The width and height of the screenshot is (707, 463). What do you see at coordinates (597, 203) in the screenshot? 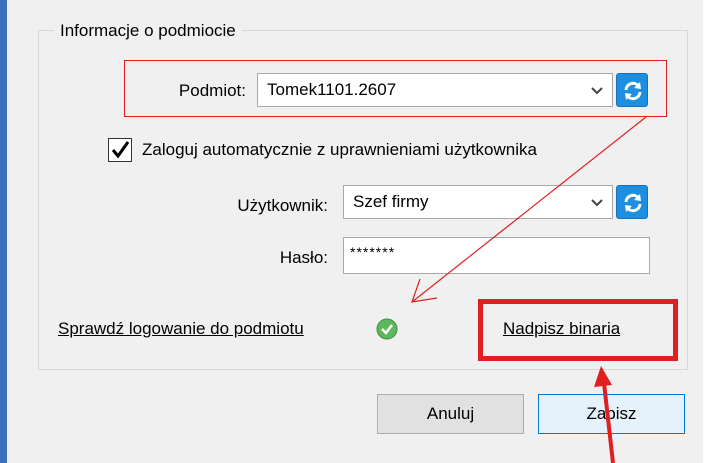
I see `chevron-down-icon` at bounding box center [597, 203].